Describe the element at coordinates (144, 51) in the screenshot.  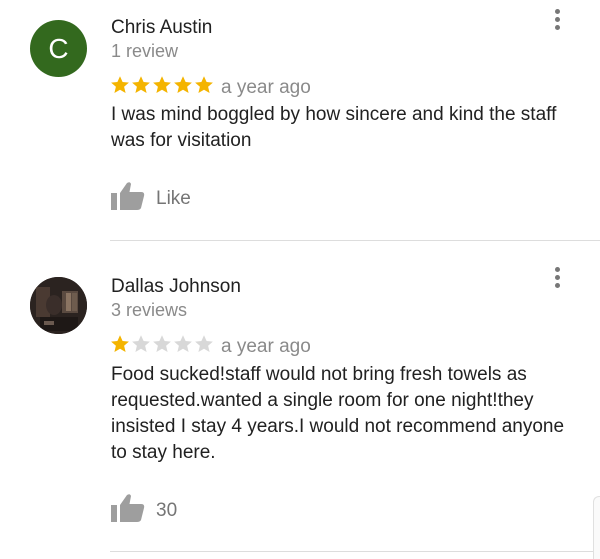
I see `reviewer-review-count: 1 review` at that location.